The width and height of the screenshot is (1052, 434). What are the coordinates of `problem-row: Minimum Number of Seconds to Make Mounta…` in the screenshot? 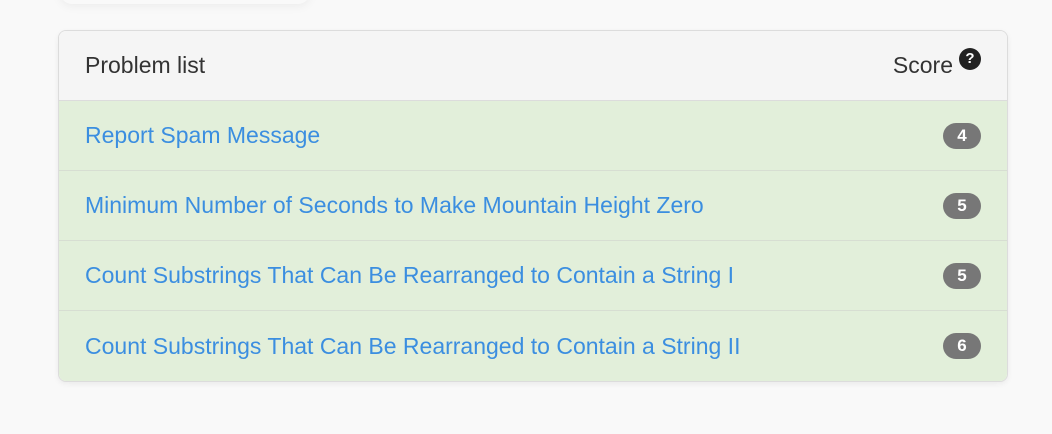 It's located at (533, 206).